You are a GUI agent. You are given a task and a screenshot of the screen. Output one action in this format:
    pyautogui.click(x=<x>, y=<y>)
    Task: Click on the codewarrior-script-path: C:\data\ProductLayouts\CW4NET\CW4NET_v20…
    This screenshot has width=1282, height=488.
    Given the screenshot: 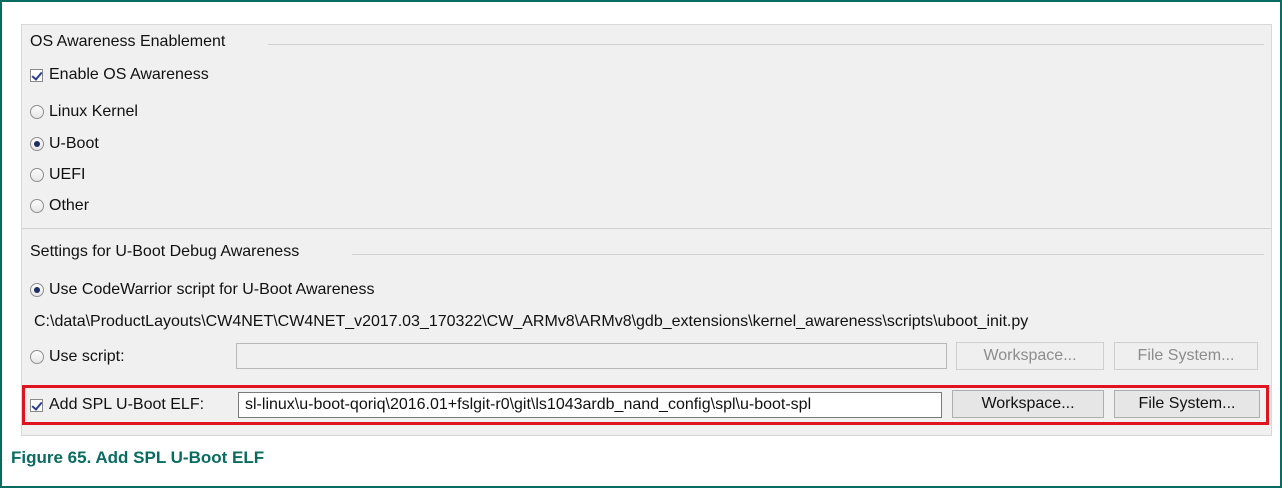 What is the action you would take?
    pyautogui.click(x=531, y=321)
    